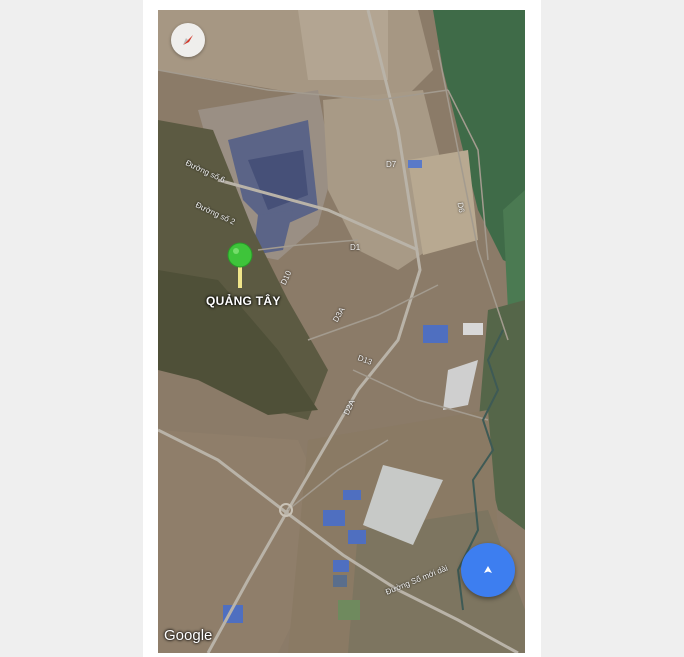  I want to click on compass-icon, so click(188, 40).